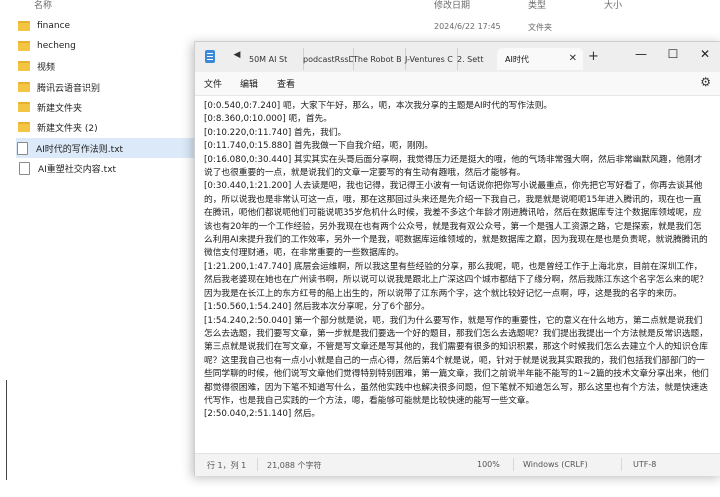 The width and height of the screenshot is (720, 497). What do you see at coordinates (56, 46) in the screenshot?
I see `file-name: hecheng` at bounding box center [56, 46].